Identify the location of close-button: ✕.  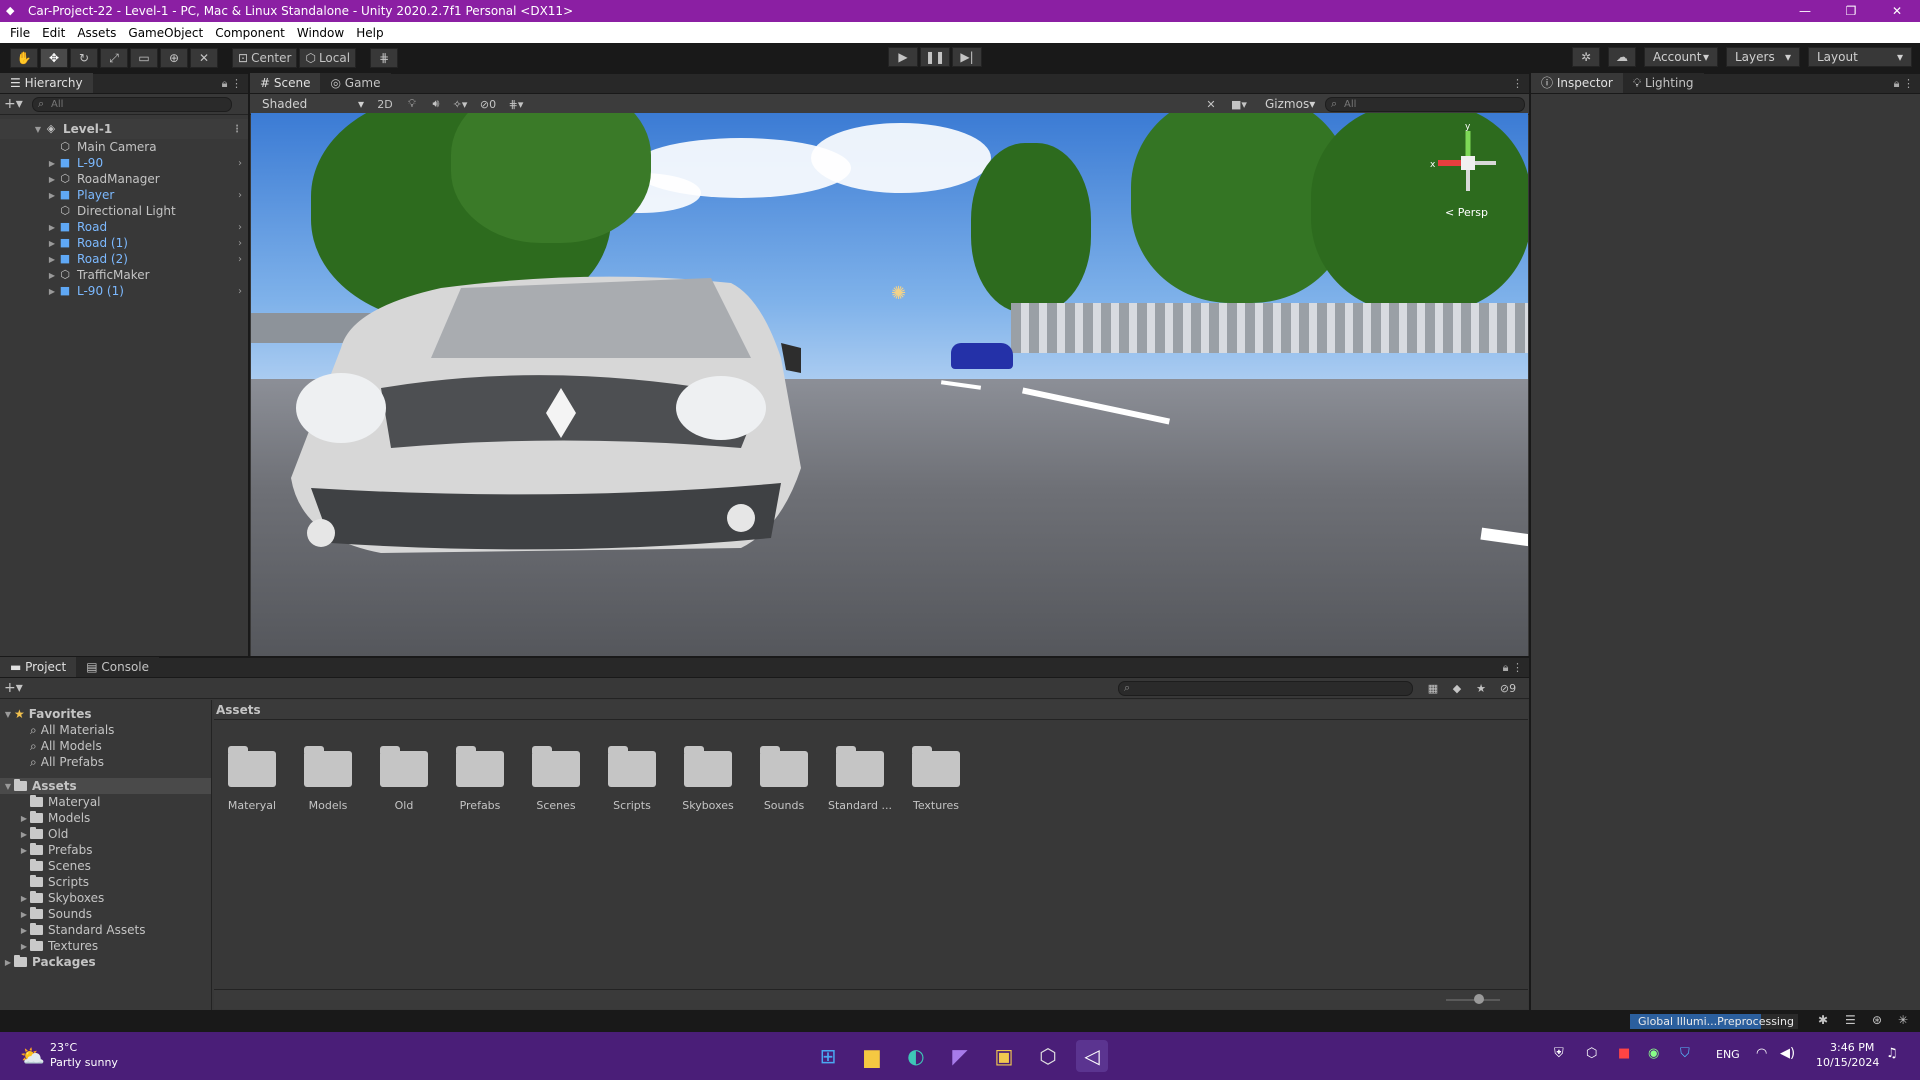
(1897, 11).